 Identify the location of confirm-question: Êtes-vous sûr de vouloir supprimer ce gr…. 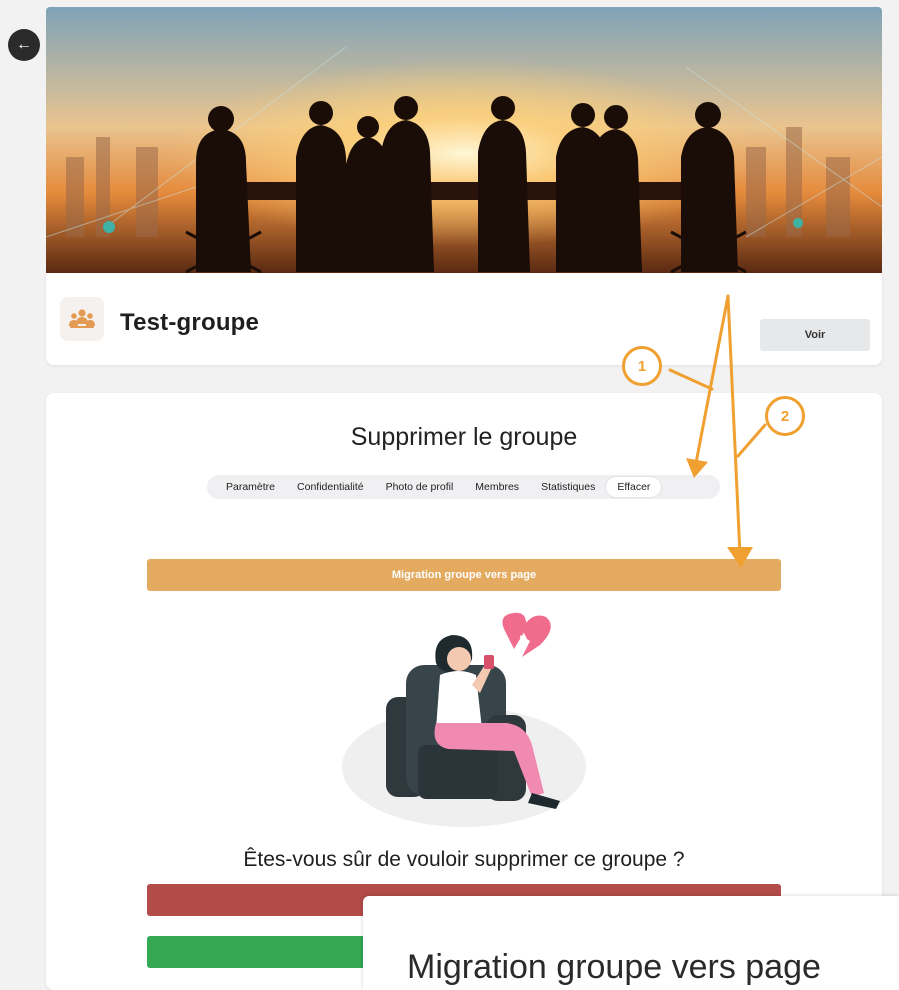
(464, 859).